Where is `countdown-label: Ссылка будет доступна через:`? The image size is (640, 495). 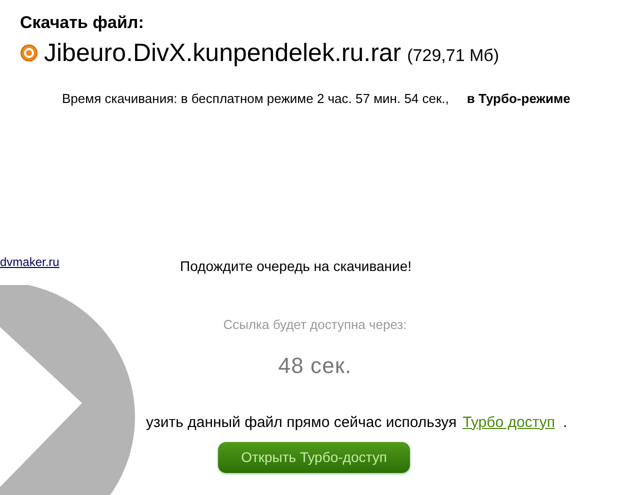
countdown-label: Ссылка будет доступна через: is located at coordinates (315, 325).